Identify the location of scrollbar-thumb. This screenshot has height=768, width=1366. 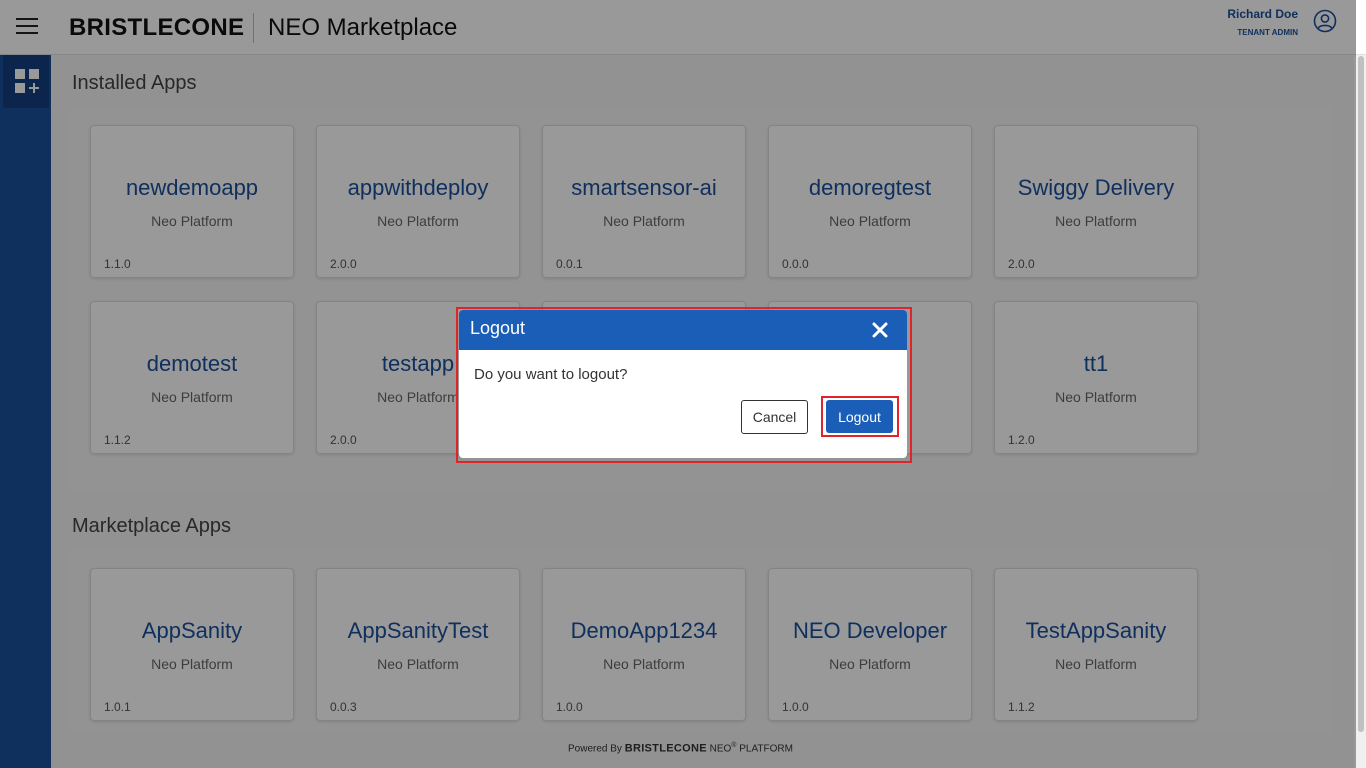
(1361, 394).